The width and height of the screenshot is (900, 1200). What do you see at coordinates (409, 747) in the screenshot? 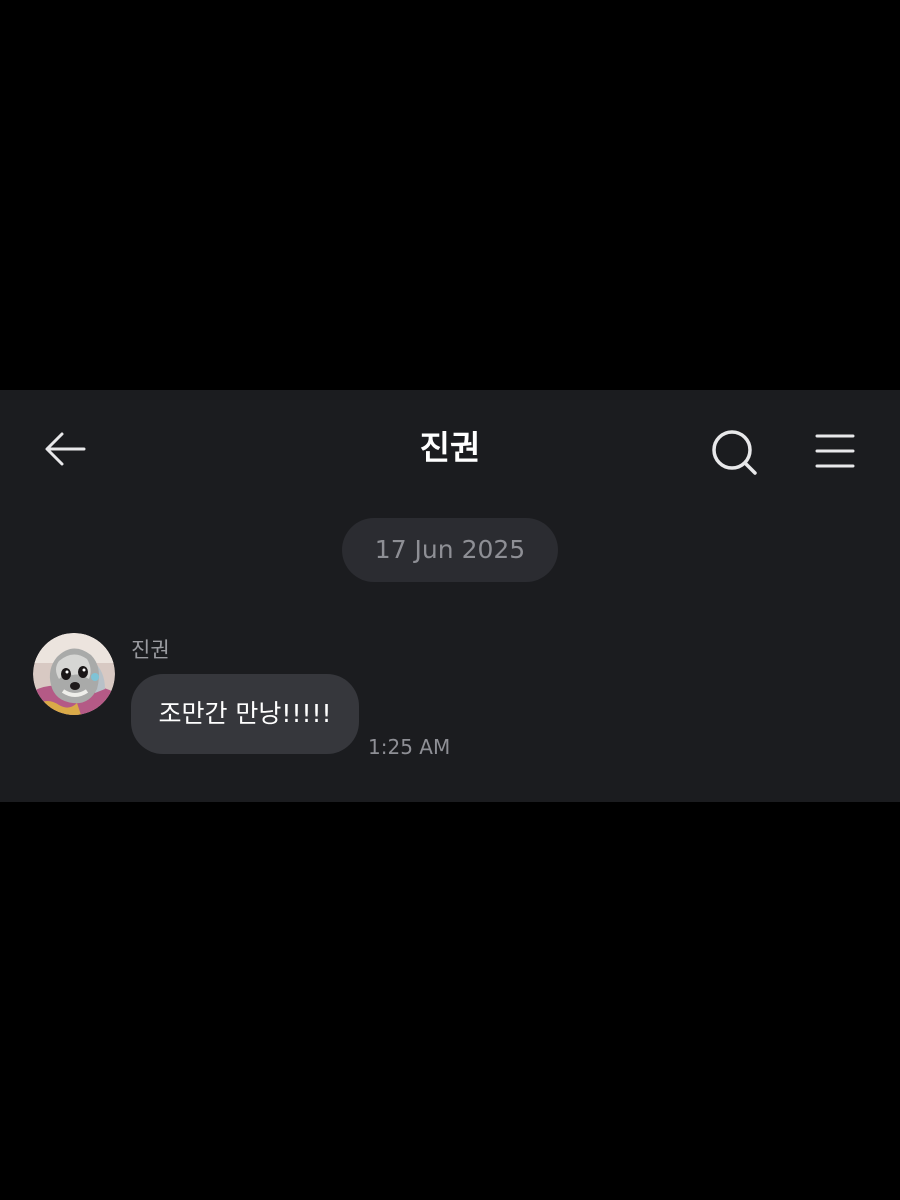
I see `message-timestamp: 1:25 AM` at bounding box center [409, 747].